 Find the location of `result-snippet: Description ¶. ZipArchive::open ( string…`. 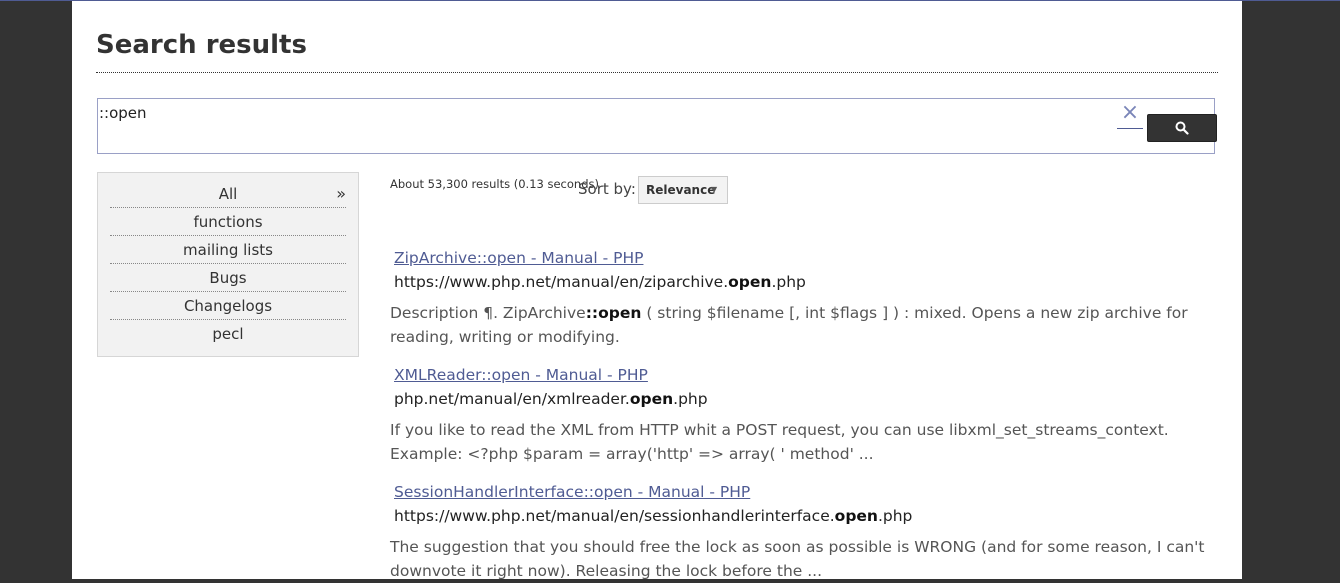

result-snippet: Description ¶. ZipArchive::open ( string… is located at coordinates (789, 325).